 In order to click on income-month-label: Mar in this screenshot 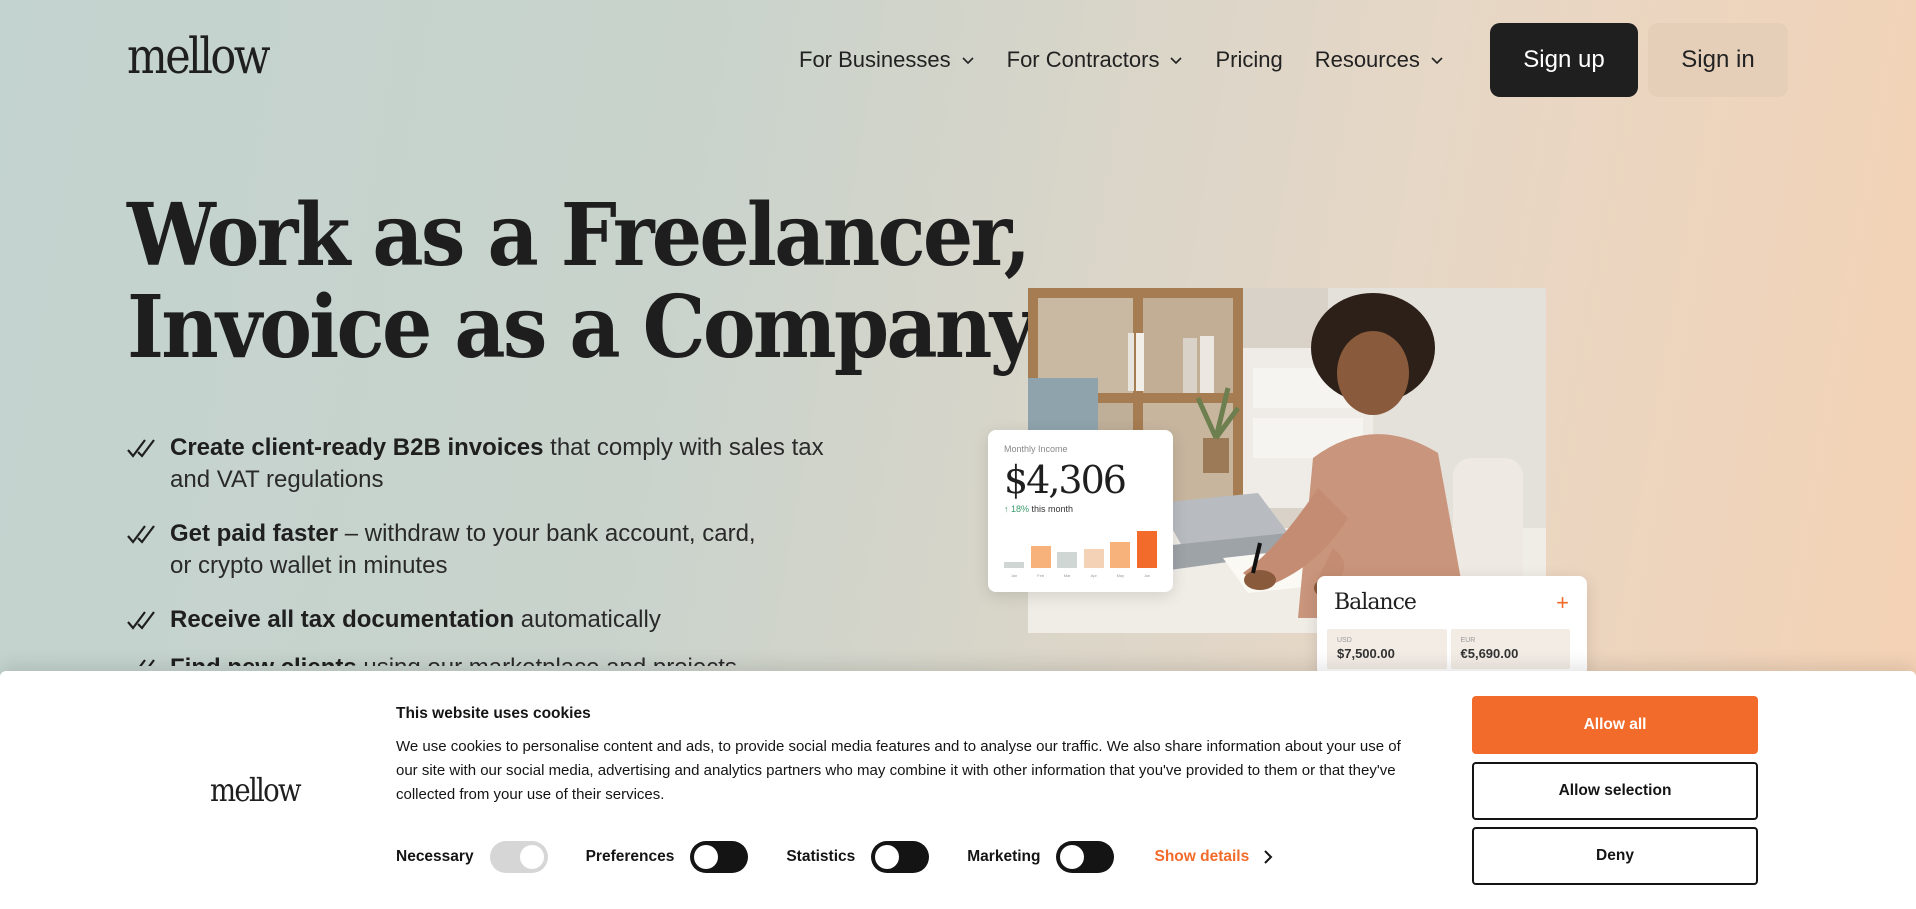, I will do `click(1067, 575)`.